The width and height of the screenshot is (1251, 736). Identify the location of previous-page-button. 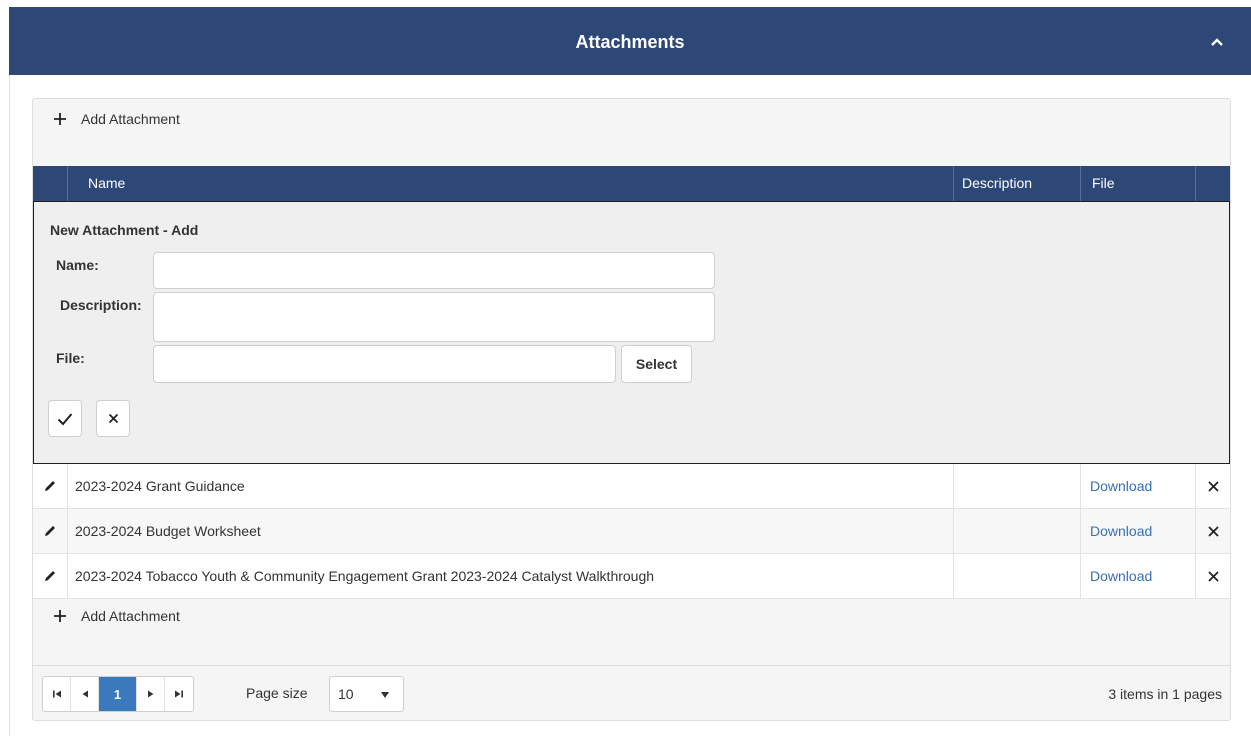
(85, 694).